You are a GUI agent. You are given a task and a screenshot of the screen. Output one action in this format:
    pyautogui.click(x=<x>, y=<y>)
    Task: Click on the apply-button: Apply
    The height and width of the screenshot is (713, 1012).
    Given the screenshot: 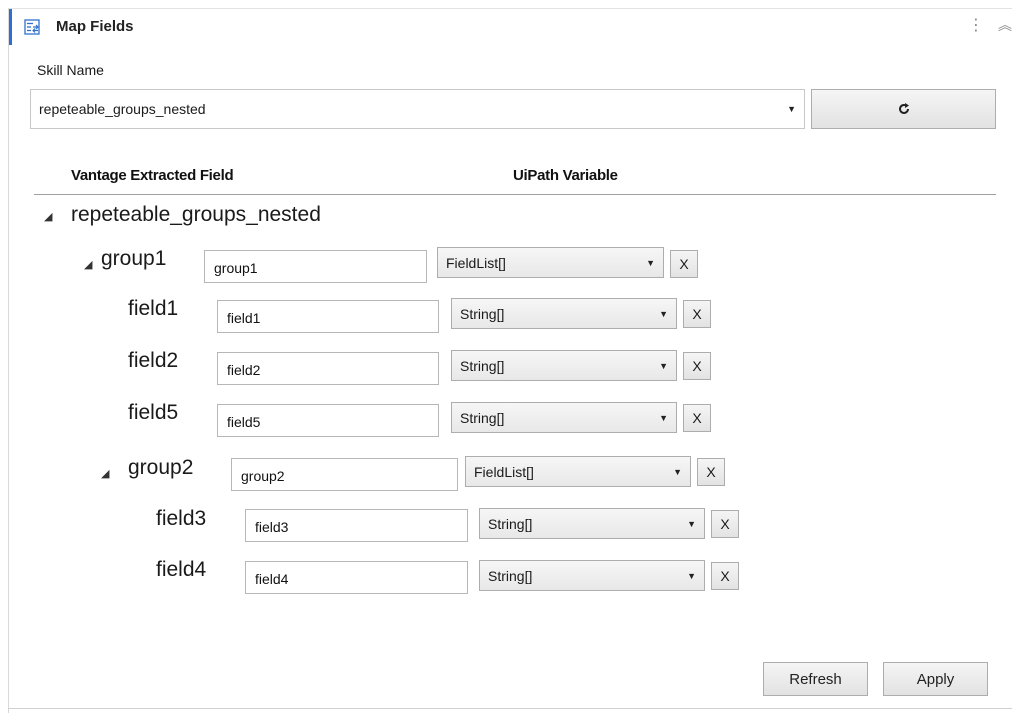 What is the action you would take?
    pyautogui.click(x=935, y=679)
    